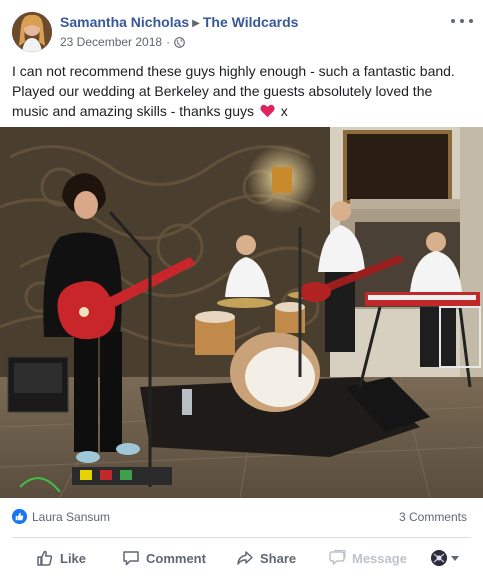 This screenshot has height=578, width=483. What do you see at coordinates (111, 42) in the screenshot?
I see `post-date: 23 December 2018` at bounding box center [111, 42].